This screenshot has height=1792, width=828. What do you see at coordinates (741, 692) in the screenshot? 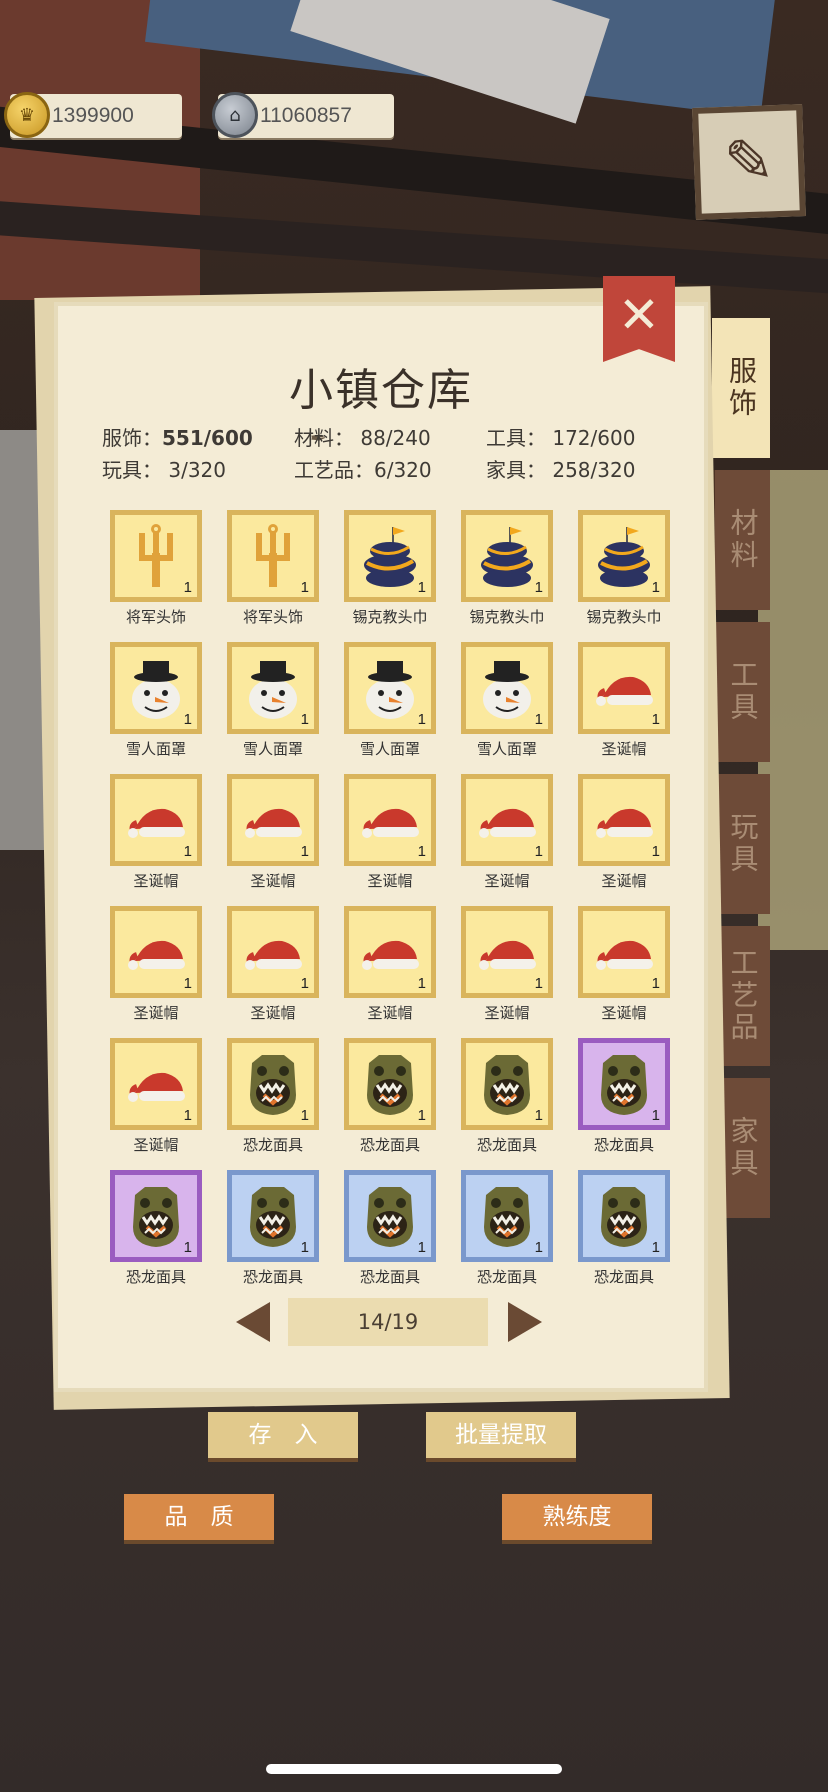
I see `tab-2: 工具` at bounding box center [741, 692].